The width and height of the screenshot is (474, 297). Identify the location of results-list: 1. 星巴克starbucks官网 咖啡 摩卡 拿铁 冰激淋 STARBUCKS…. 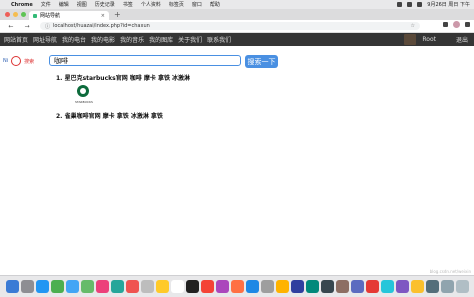
(123, 97).